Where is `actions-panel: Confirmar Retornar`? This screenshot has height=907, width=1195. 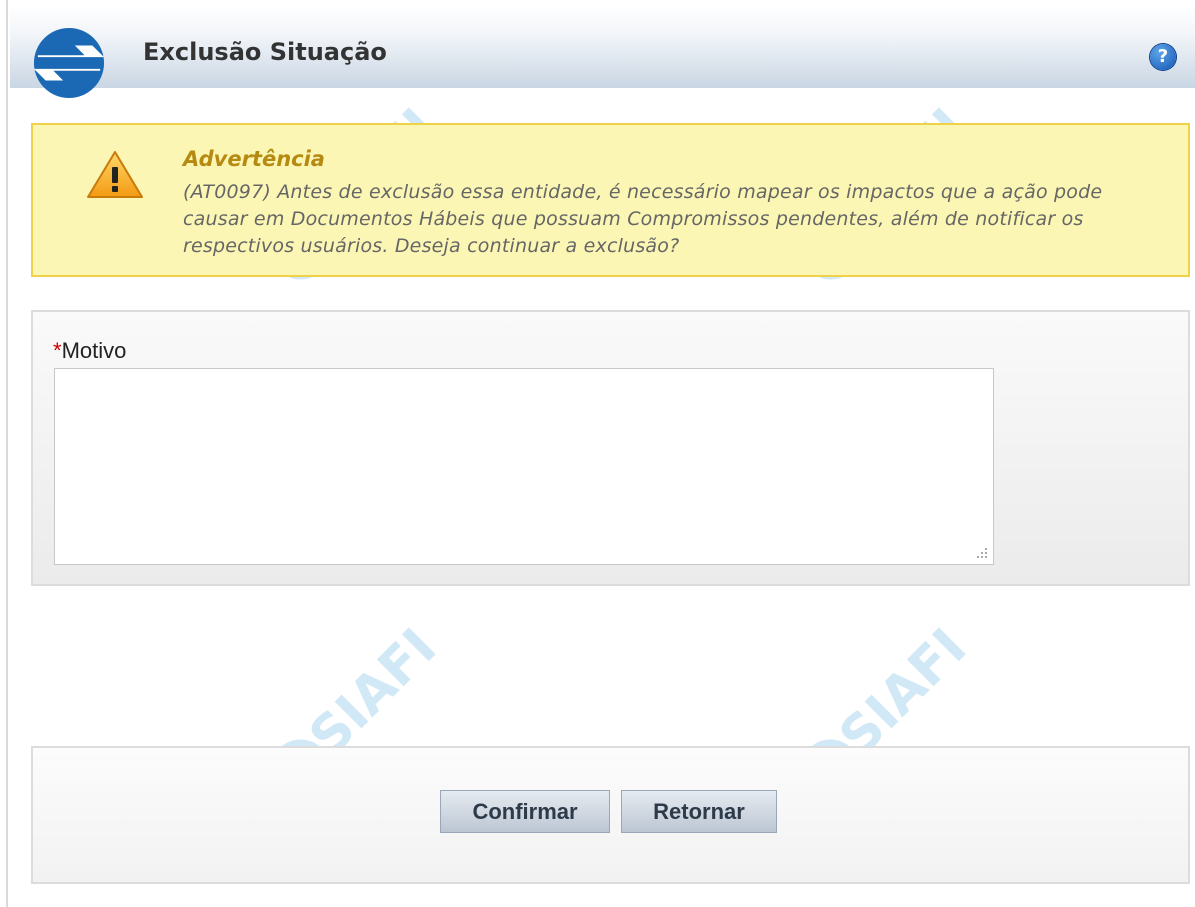
actions-panel: Confirmar Retornar is located at coordinates (610, 815).